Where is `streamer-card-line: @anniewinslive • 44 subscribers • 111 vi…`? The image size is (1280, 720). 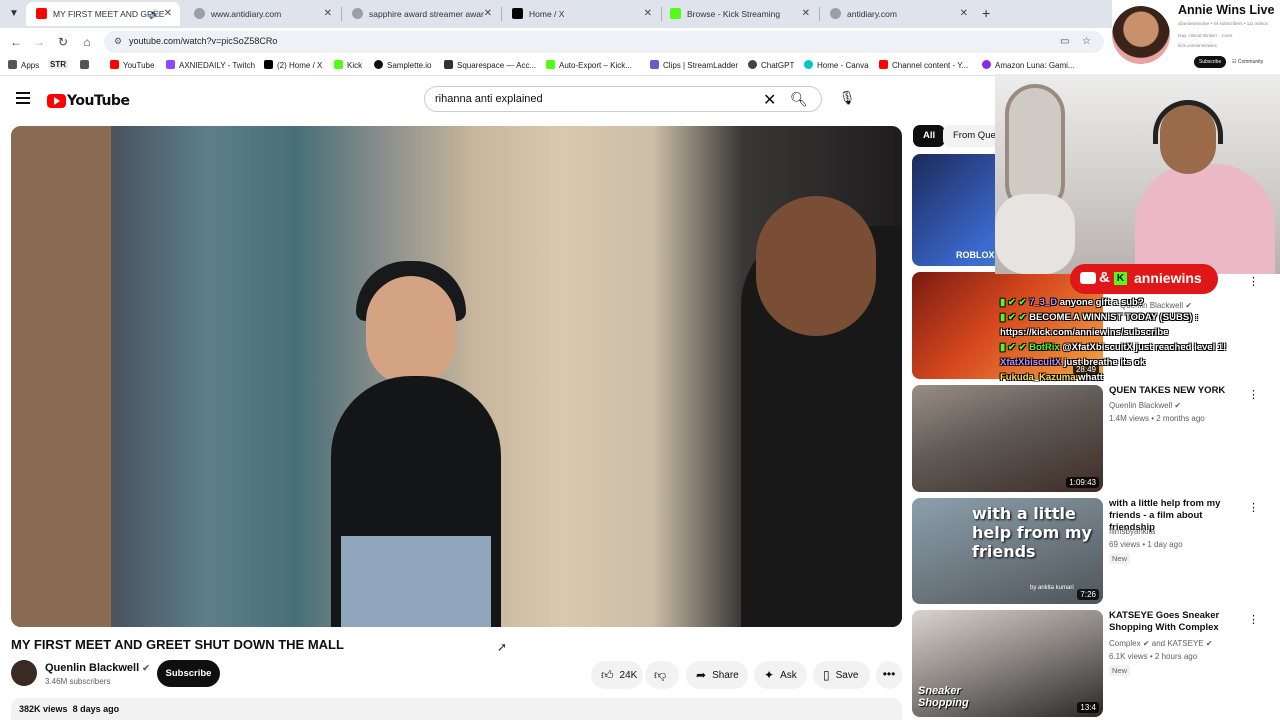 streamer-card-line: @anniewinslive • 44 subscribers • 111 vi… is located at coordinates (1223, 23).